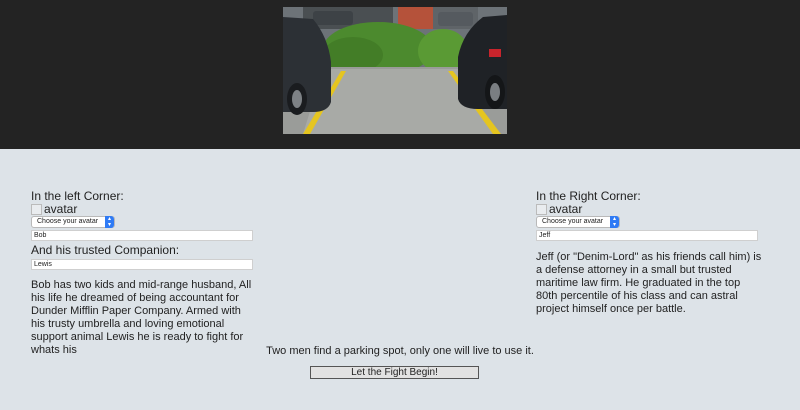 This screenshot has width=800, height=410. I want to click on left-corner-heading: In the left Corner:, so click(77, 196).